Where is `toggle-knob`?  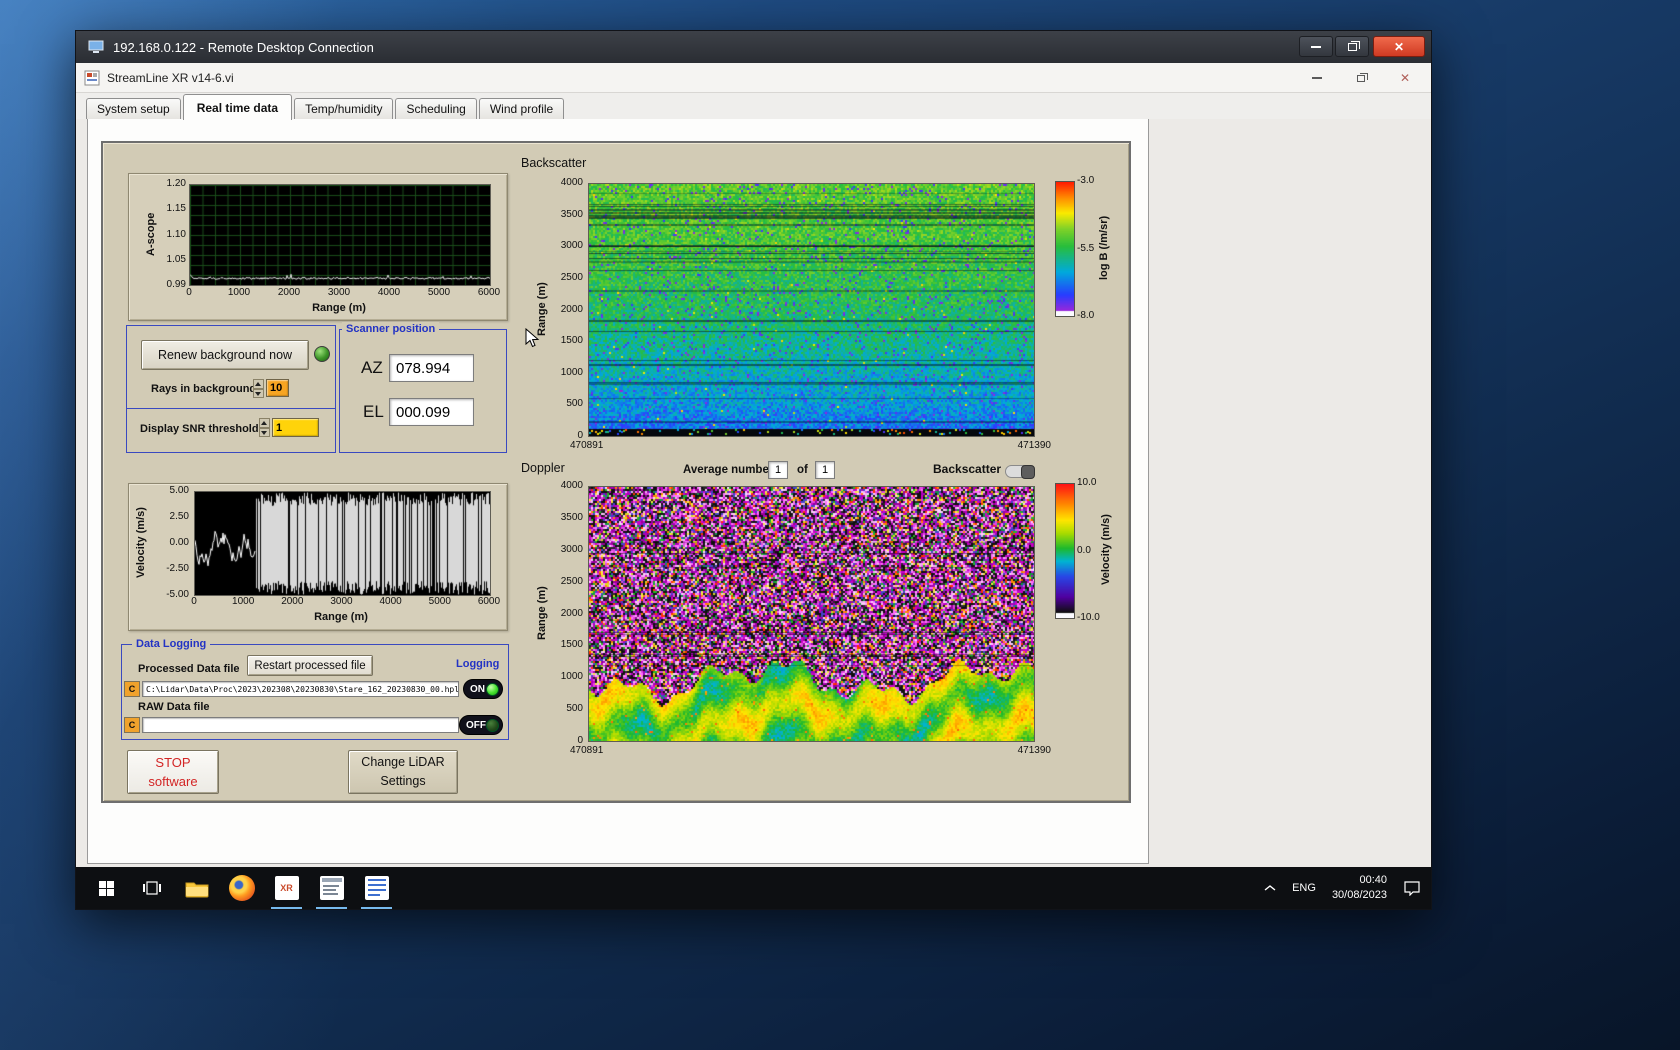 toggle-knob is located at coordinates (1028, 472).